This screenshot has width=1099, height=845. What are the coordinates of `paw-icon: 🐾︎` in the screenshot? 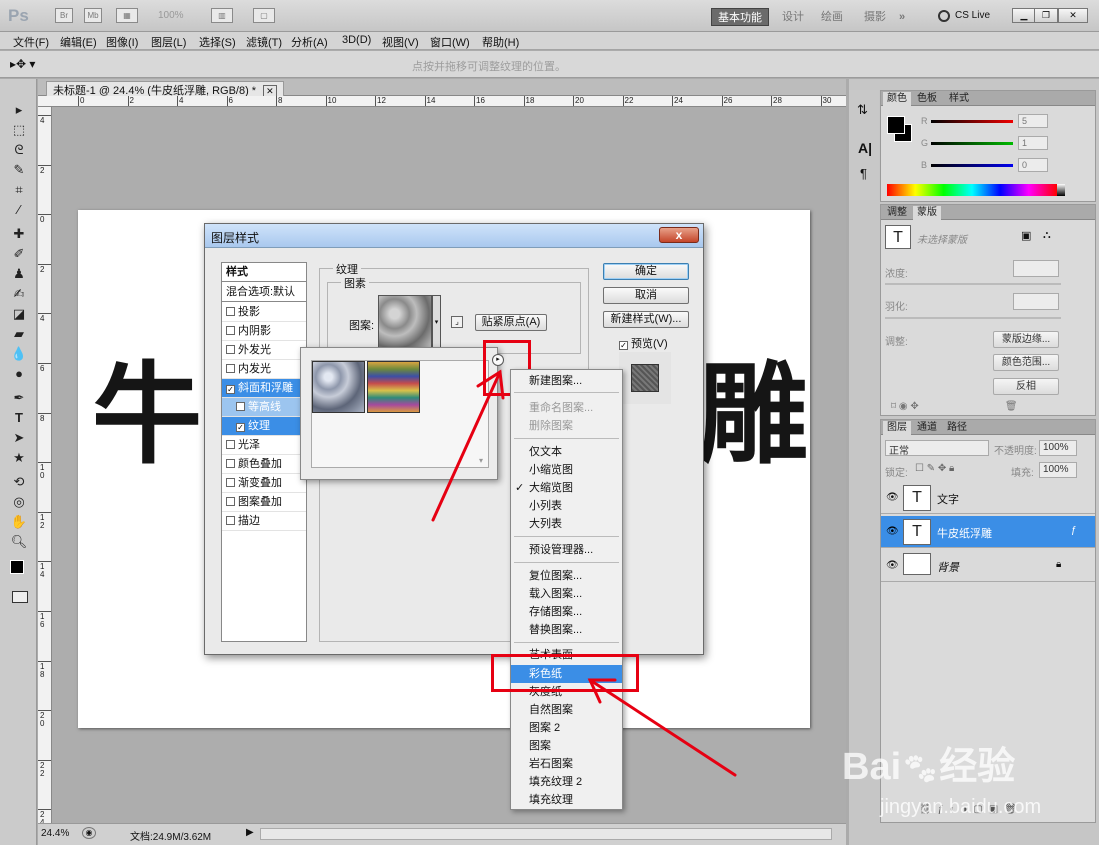 It's located at (920, 769).